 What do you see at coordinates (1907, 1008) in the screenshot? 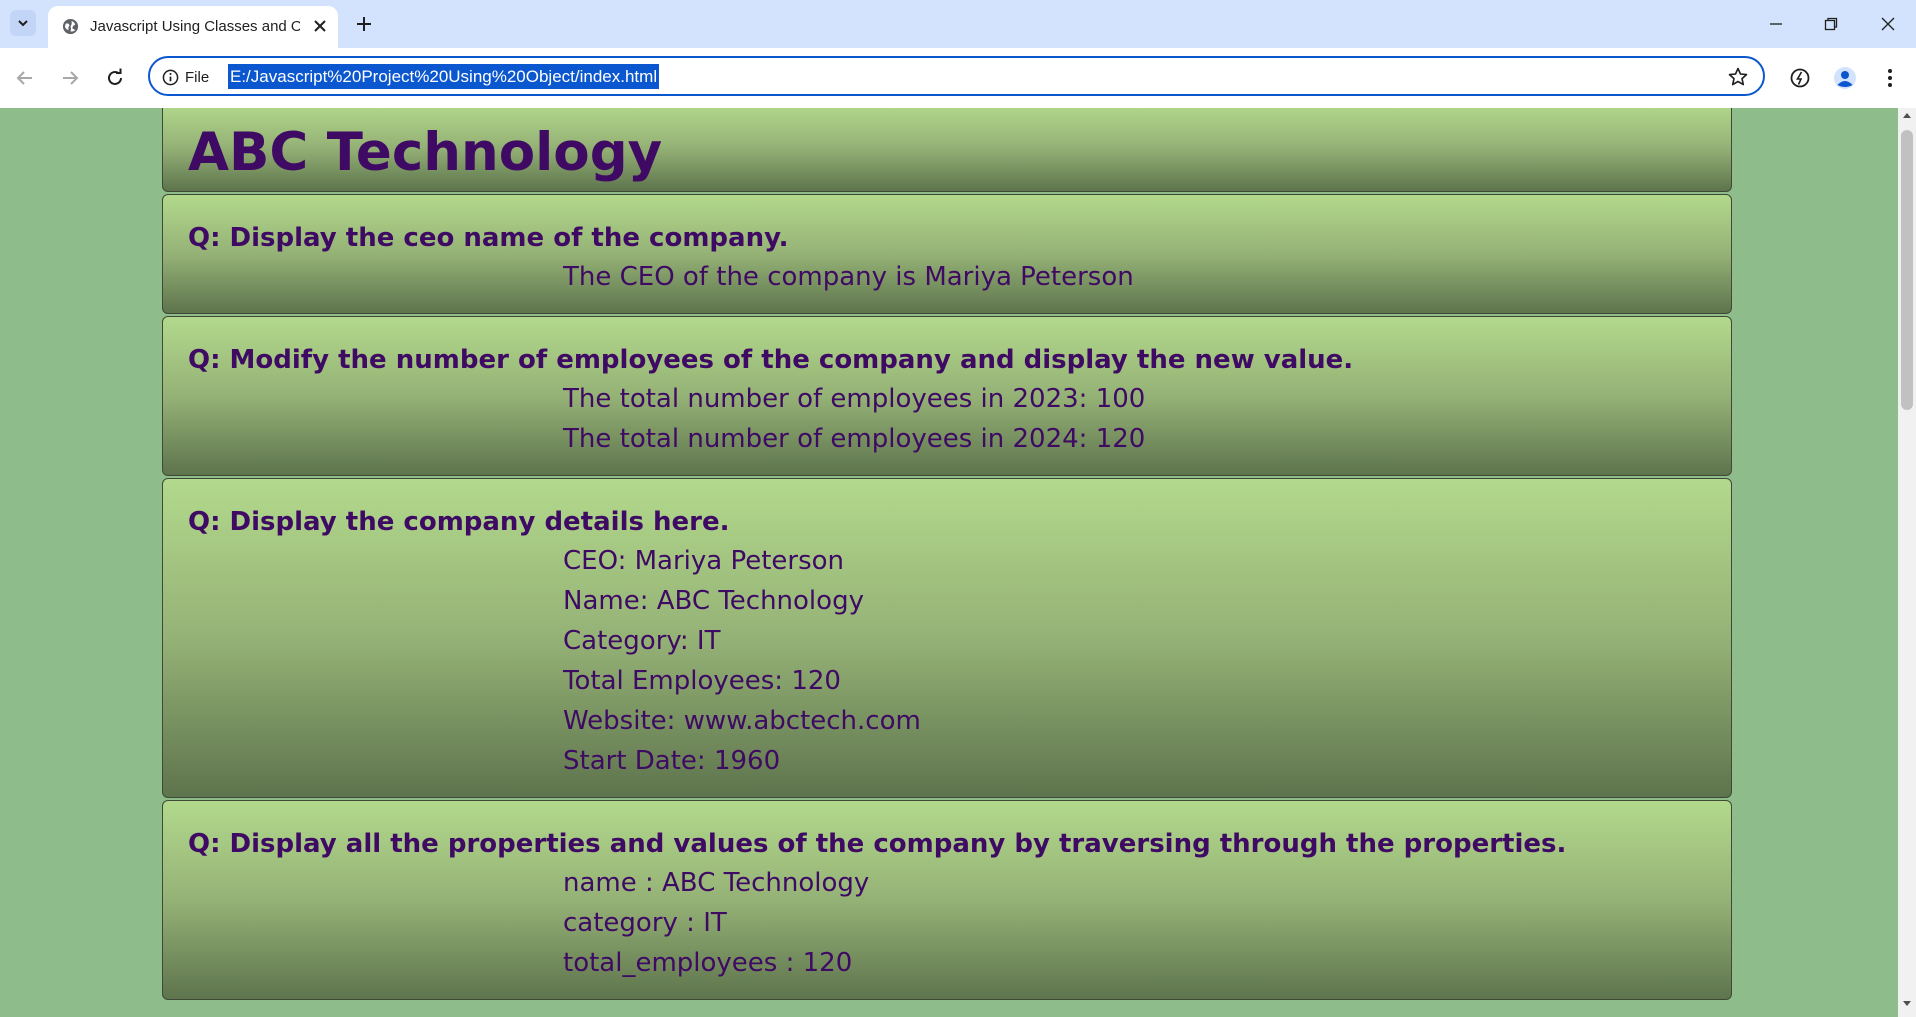
I see `scroll-down-button` at bounding box center [1907, 1008].